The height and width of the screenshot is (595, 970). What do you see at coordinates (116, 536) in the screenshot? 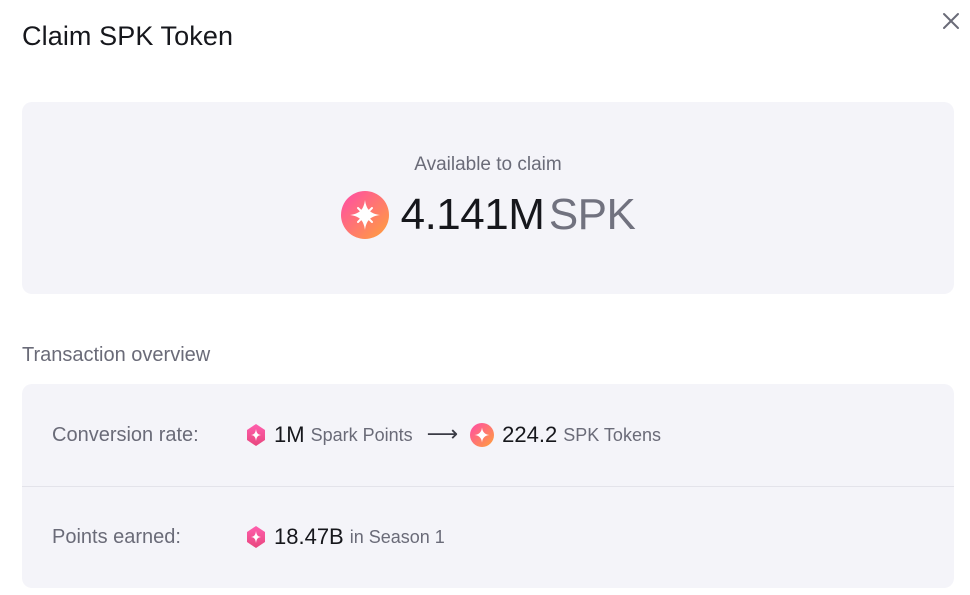
I see `points-earned-label: Points earned:` at bounding box center [116, 536].